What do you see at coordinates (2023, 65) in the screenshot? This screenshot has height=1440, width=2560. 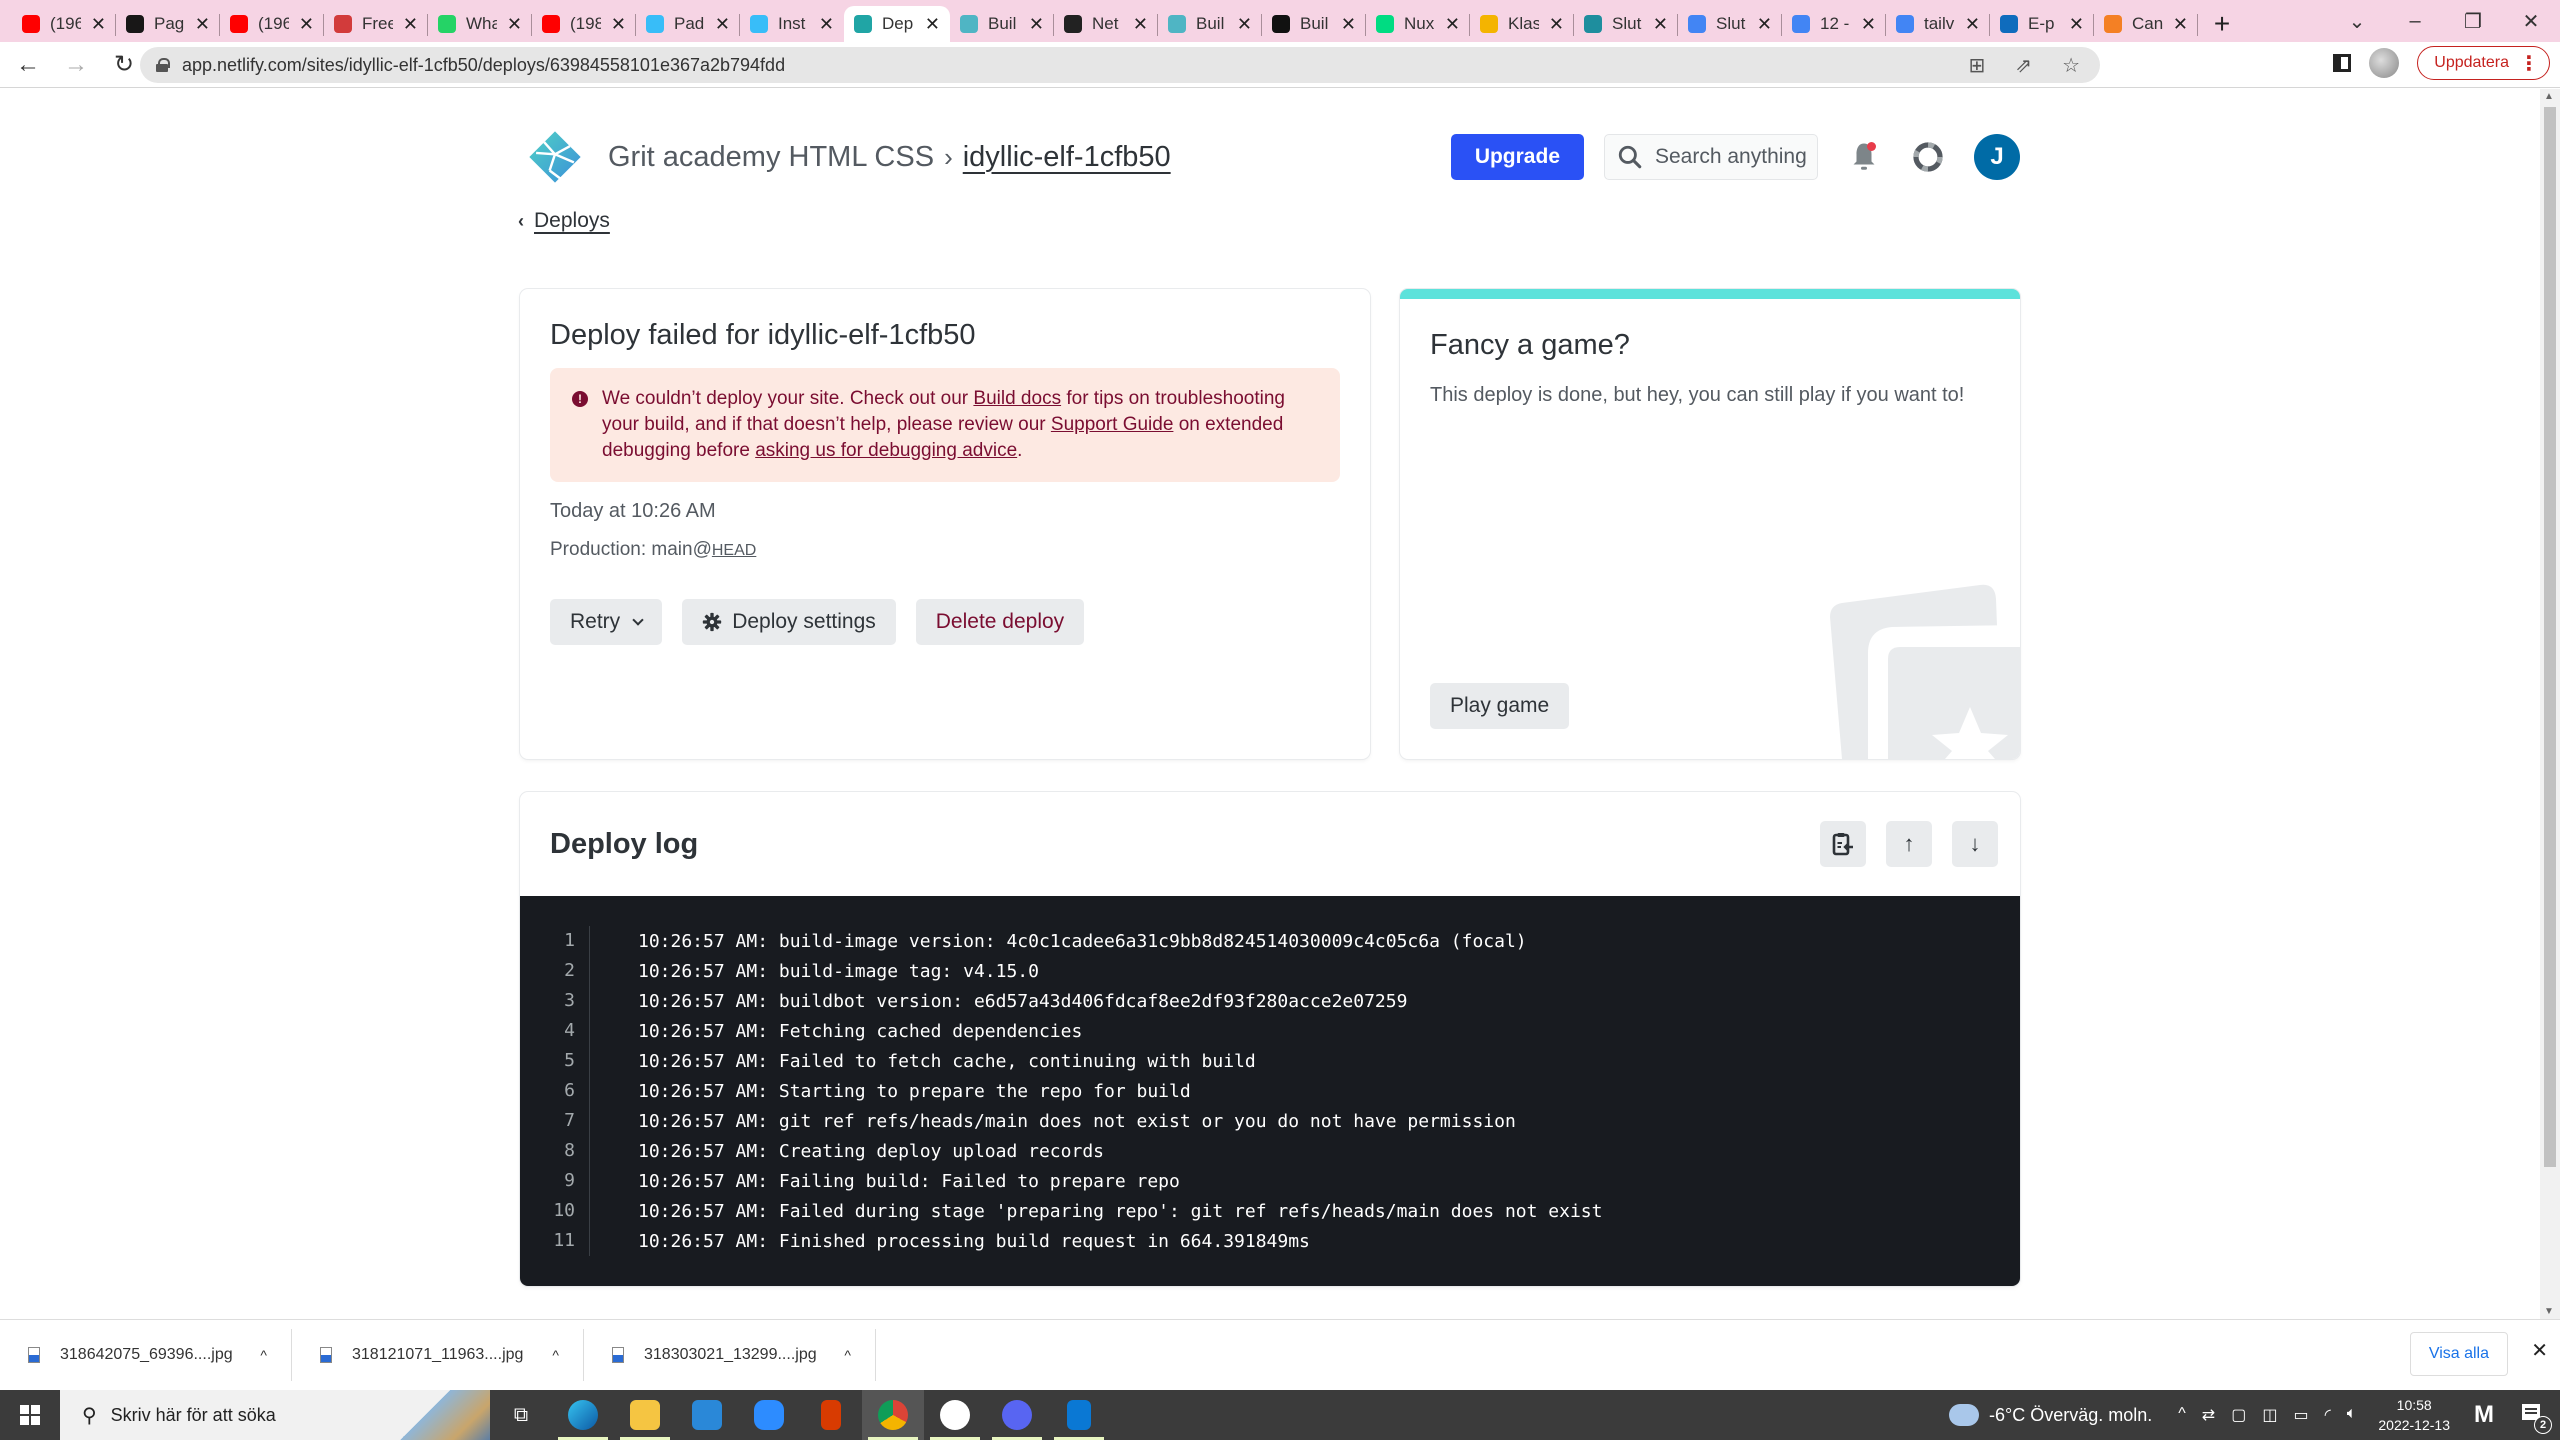 I see `share-icon: ⇗` at bounding box center [2023, 65].